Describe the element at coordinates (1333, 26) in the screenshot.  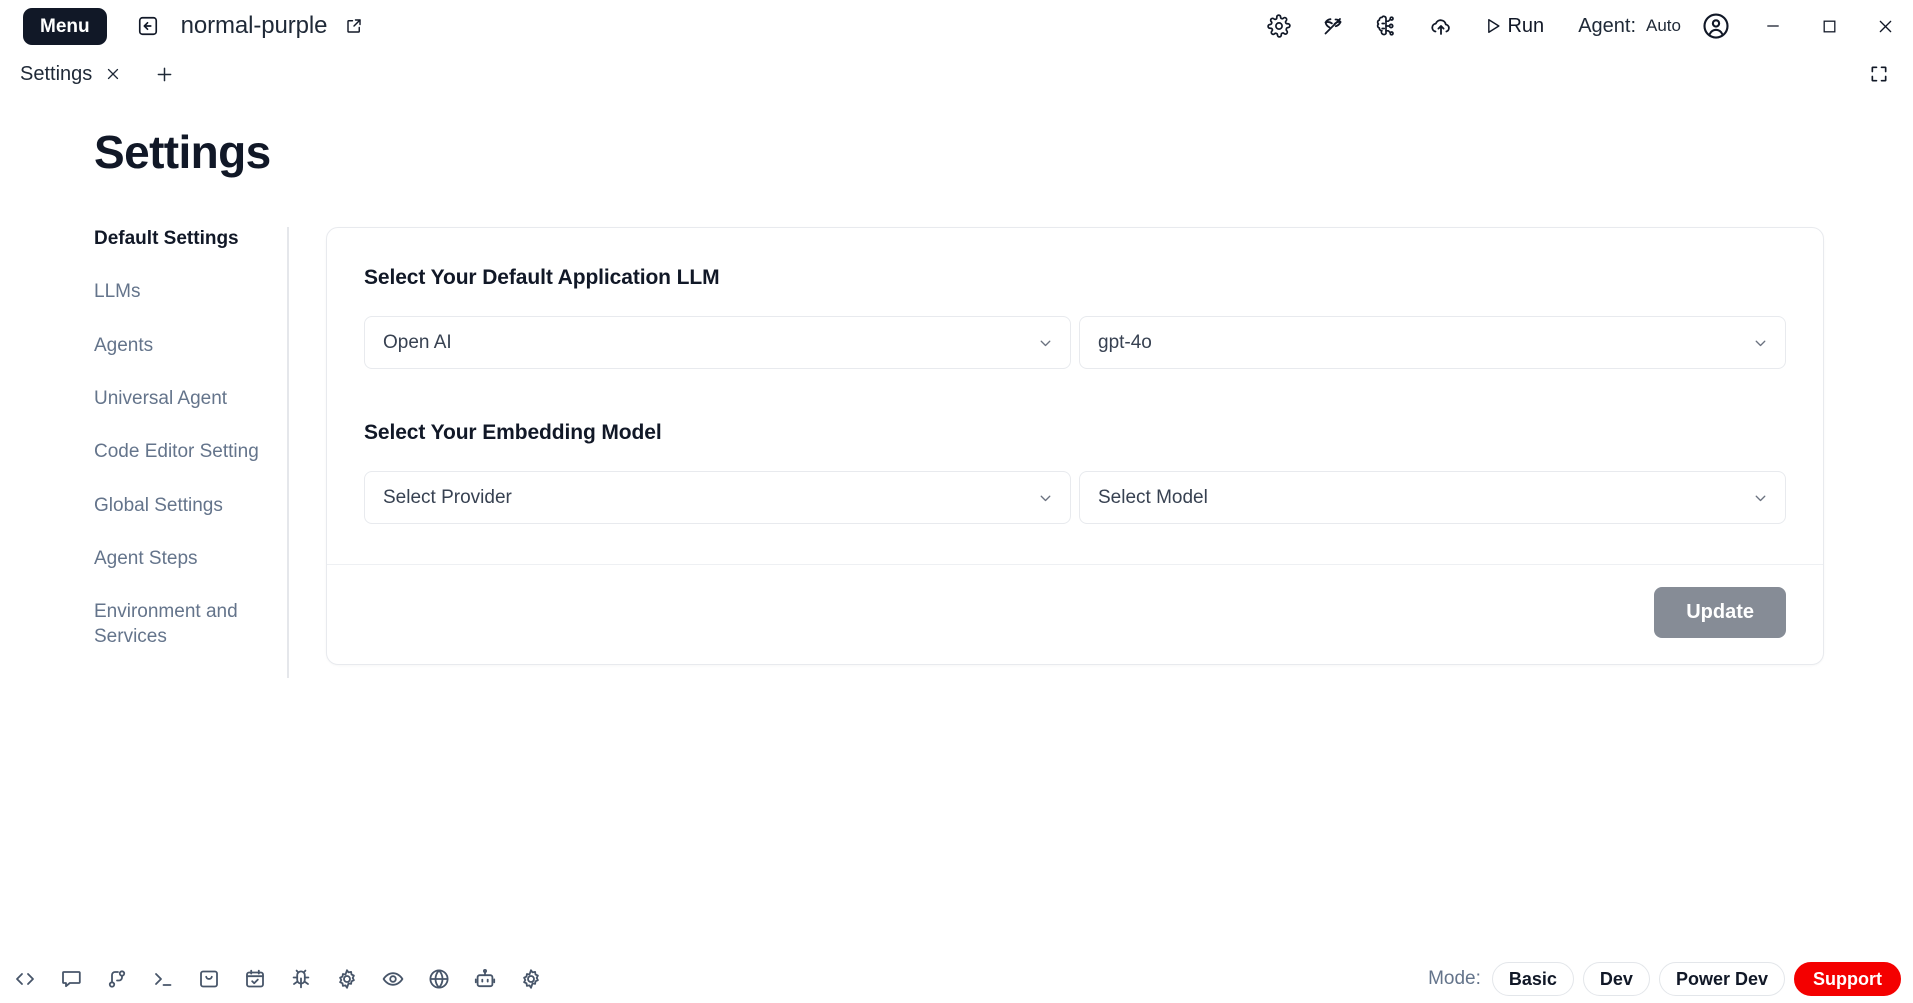
I see `pickaxe-icon` at that location.